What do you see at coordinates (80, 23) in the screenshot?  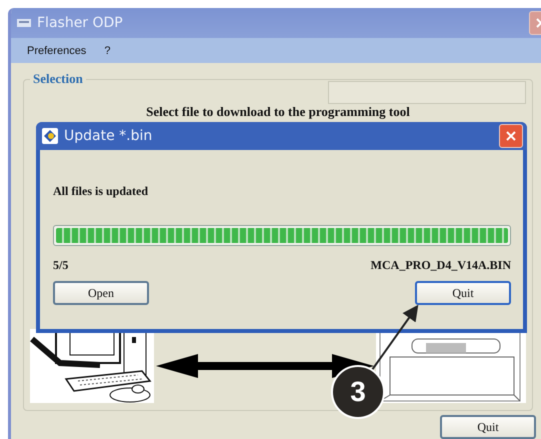 I see `window-title: Flasher ODP` at bounding box center [80, 23].